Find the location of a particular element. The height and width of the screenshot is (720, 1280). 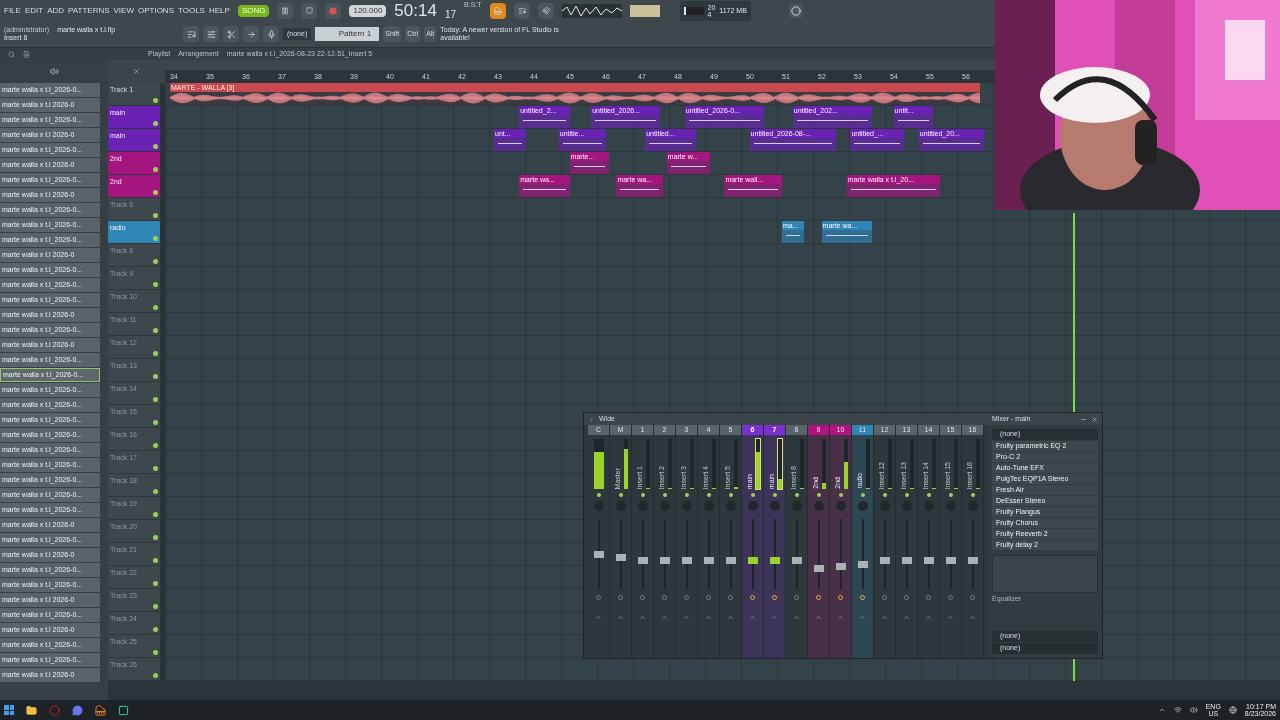

start-icon is located at coordinates (9, 710).